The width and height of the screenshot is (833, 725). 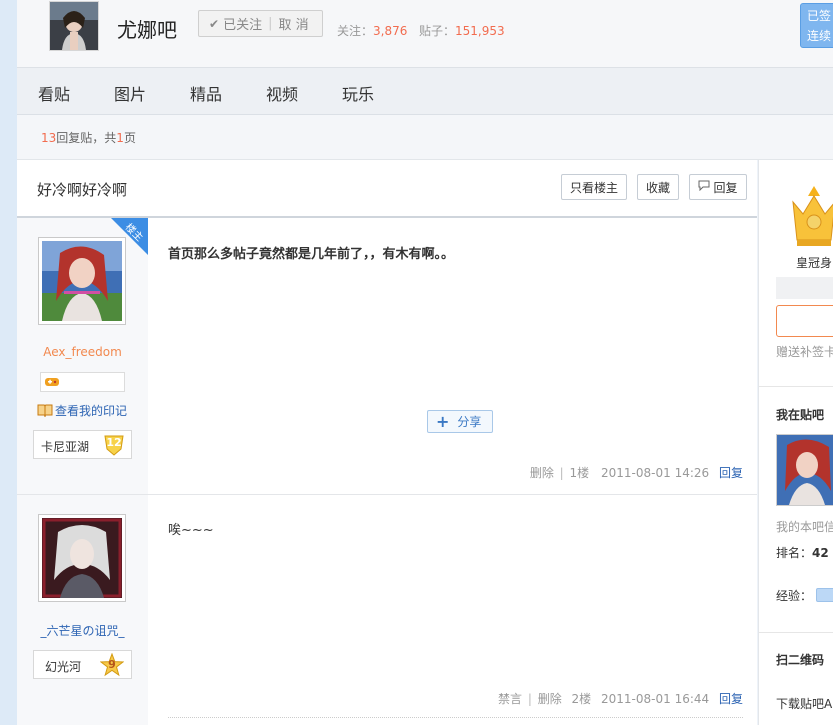 What do you see at coordinates (243, 25) in the screenshot?
I see `followed-label: 已关注` at bounding box center [243, 25].